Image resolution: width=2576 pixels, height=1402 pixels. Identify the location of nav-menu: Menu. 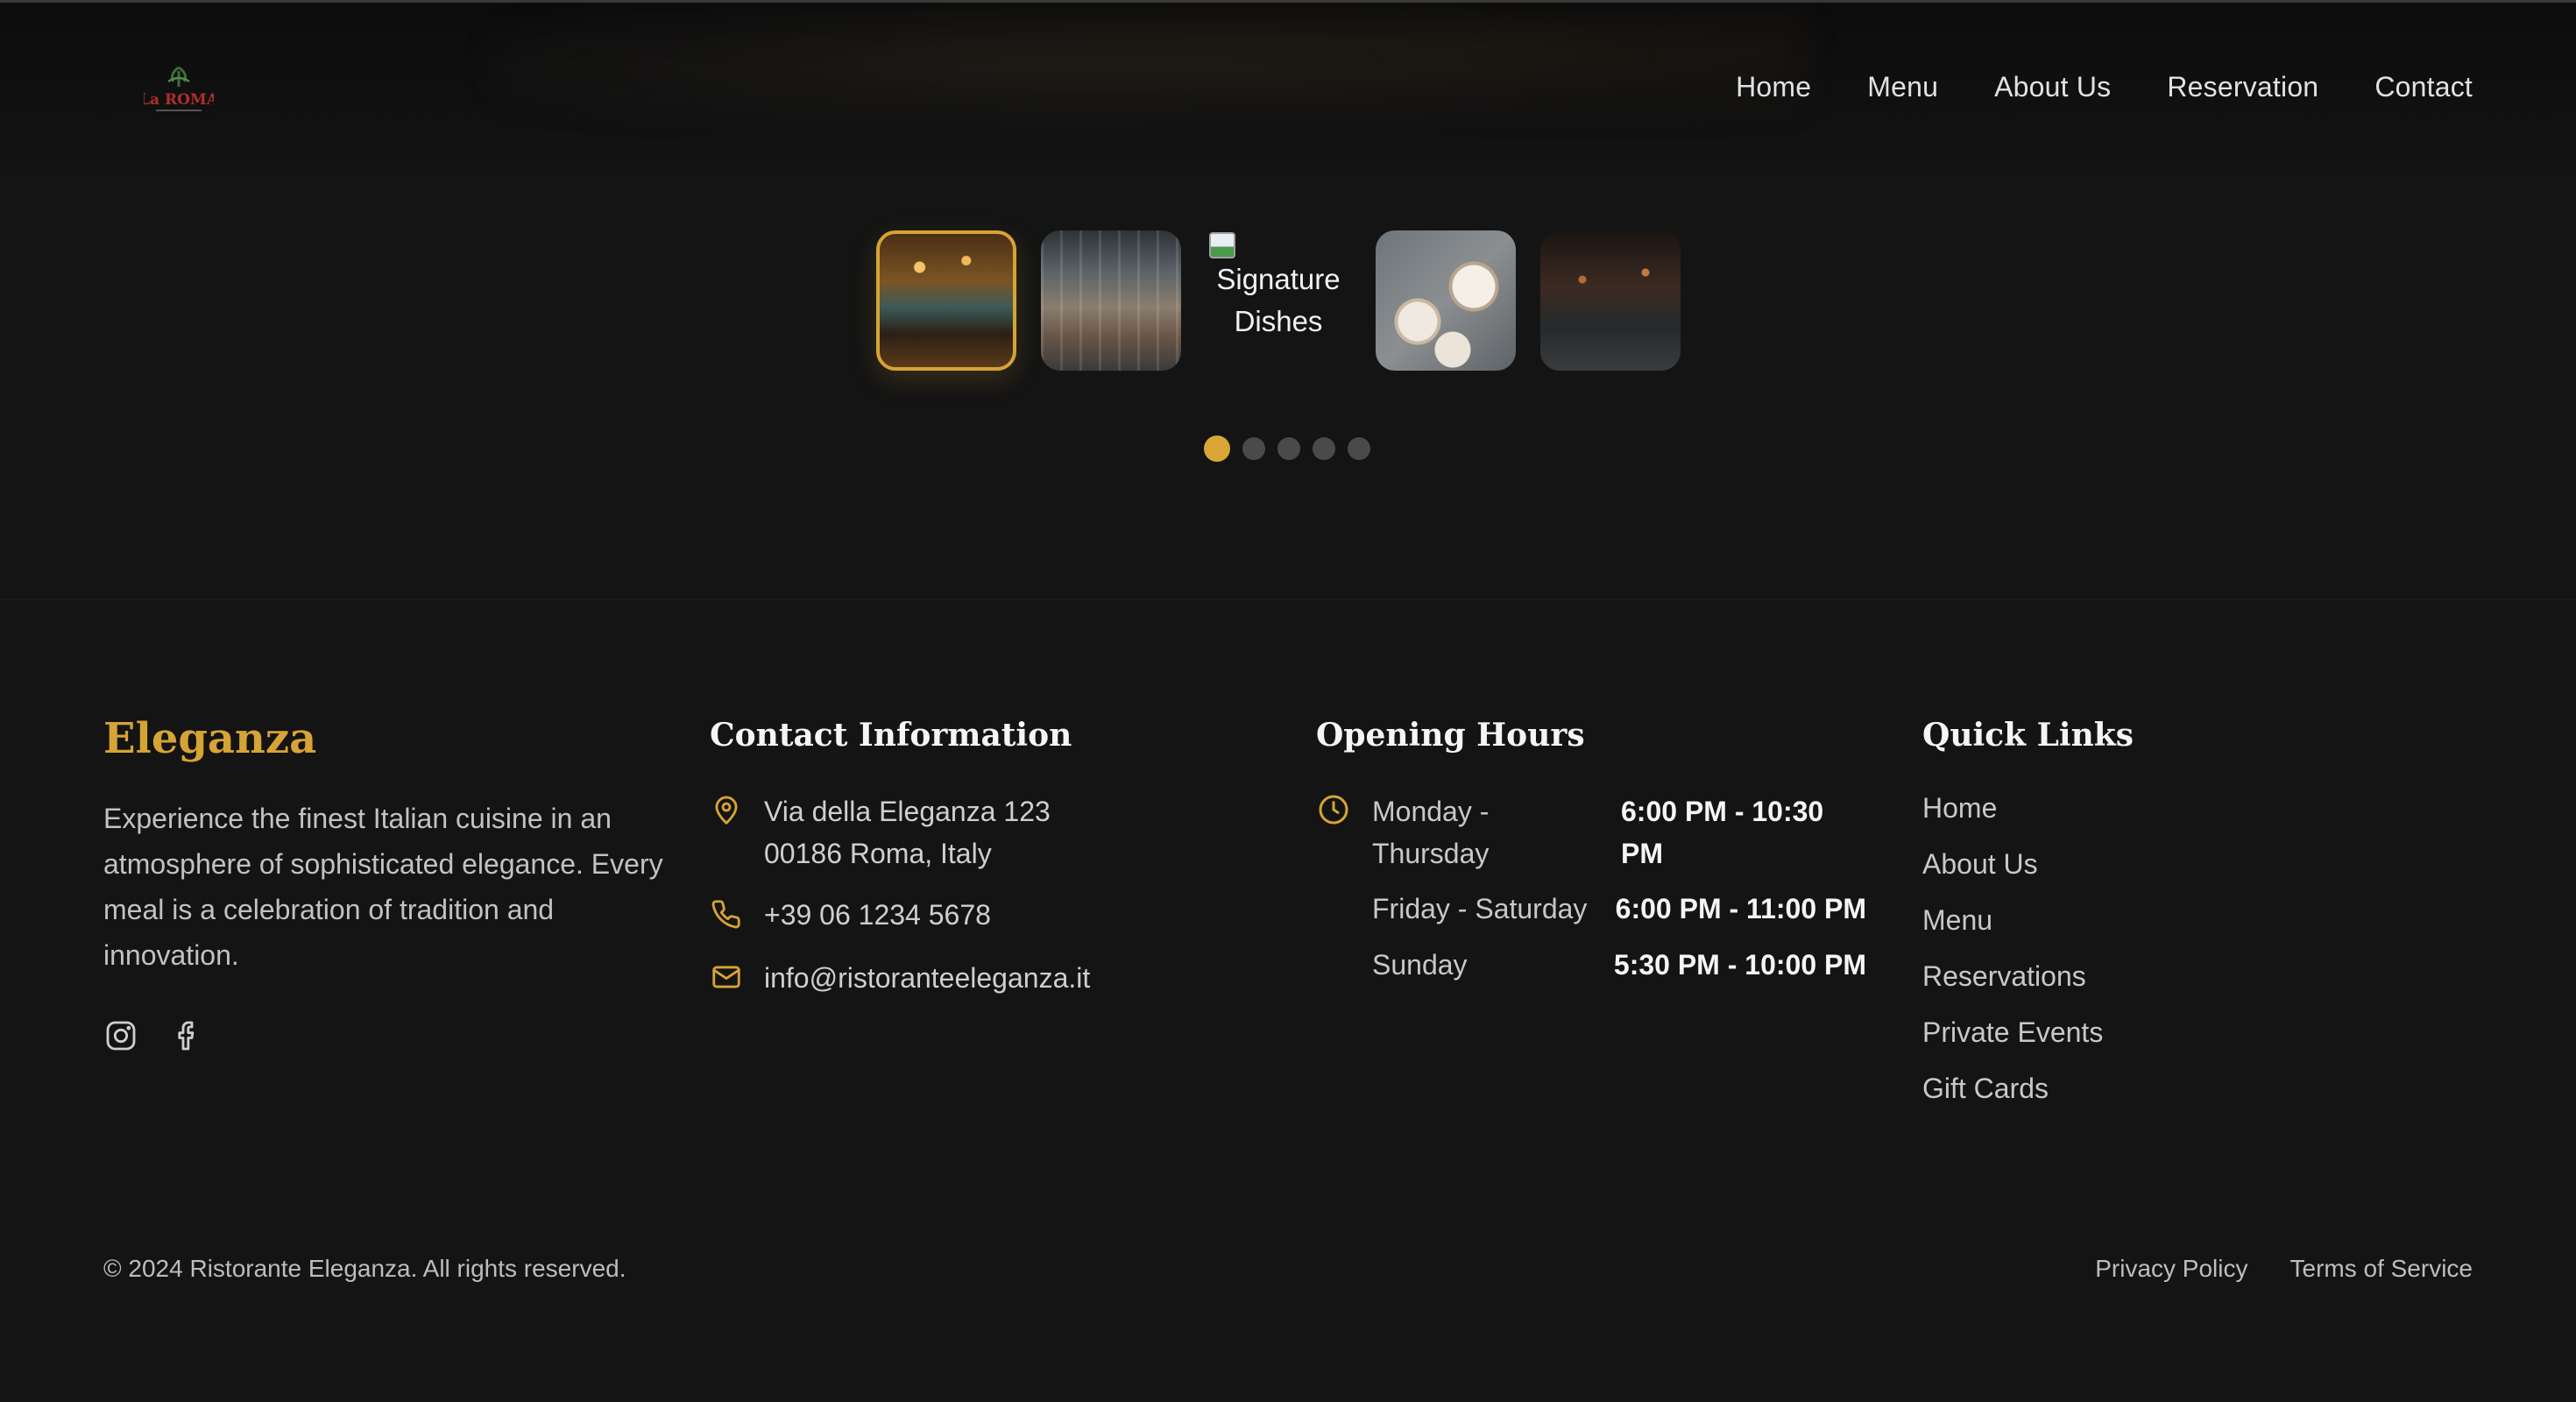
(1902, 87).